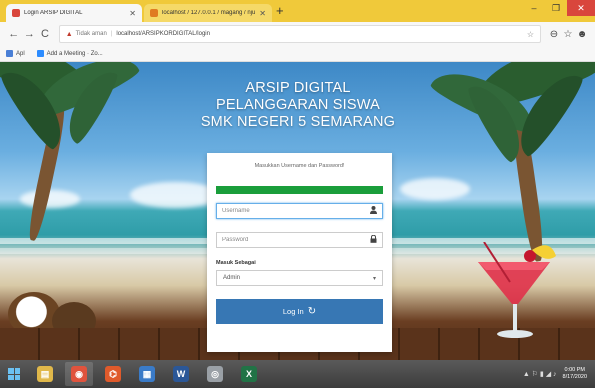 The width and height of the screenshot is (595, 388). I want to click on lock-icon, so click(373, 239).